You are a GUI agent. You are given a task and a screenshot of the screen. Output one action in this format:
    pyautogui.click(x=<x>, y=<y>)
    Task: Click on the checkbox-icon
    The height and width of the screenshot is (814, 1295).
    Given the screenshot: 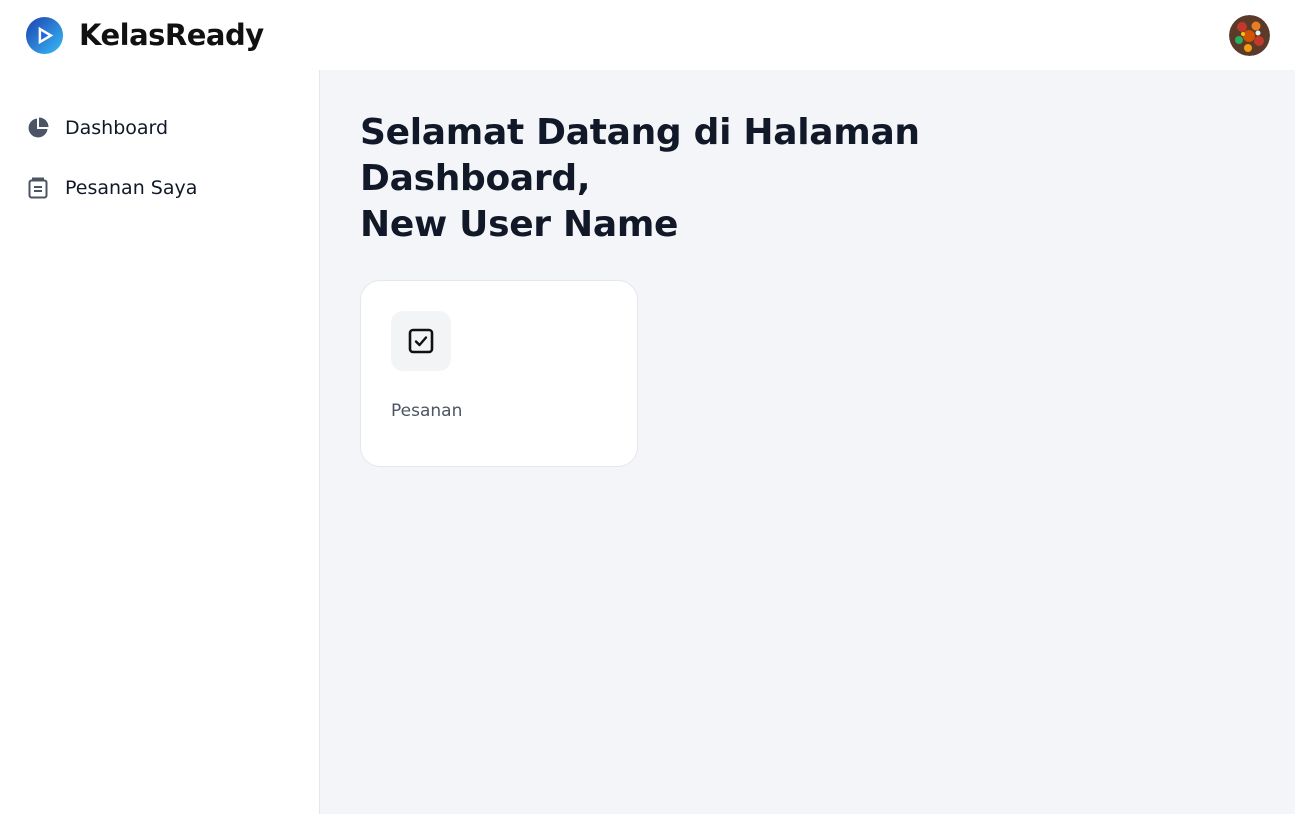 What is the action you would take?
    pyautogui.click(x=421, y=341)
    